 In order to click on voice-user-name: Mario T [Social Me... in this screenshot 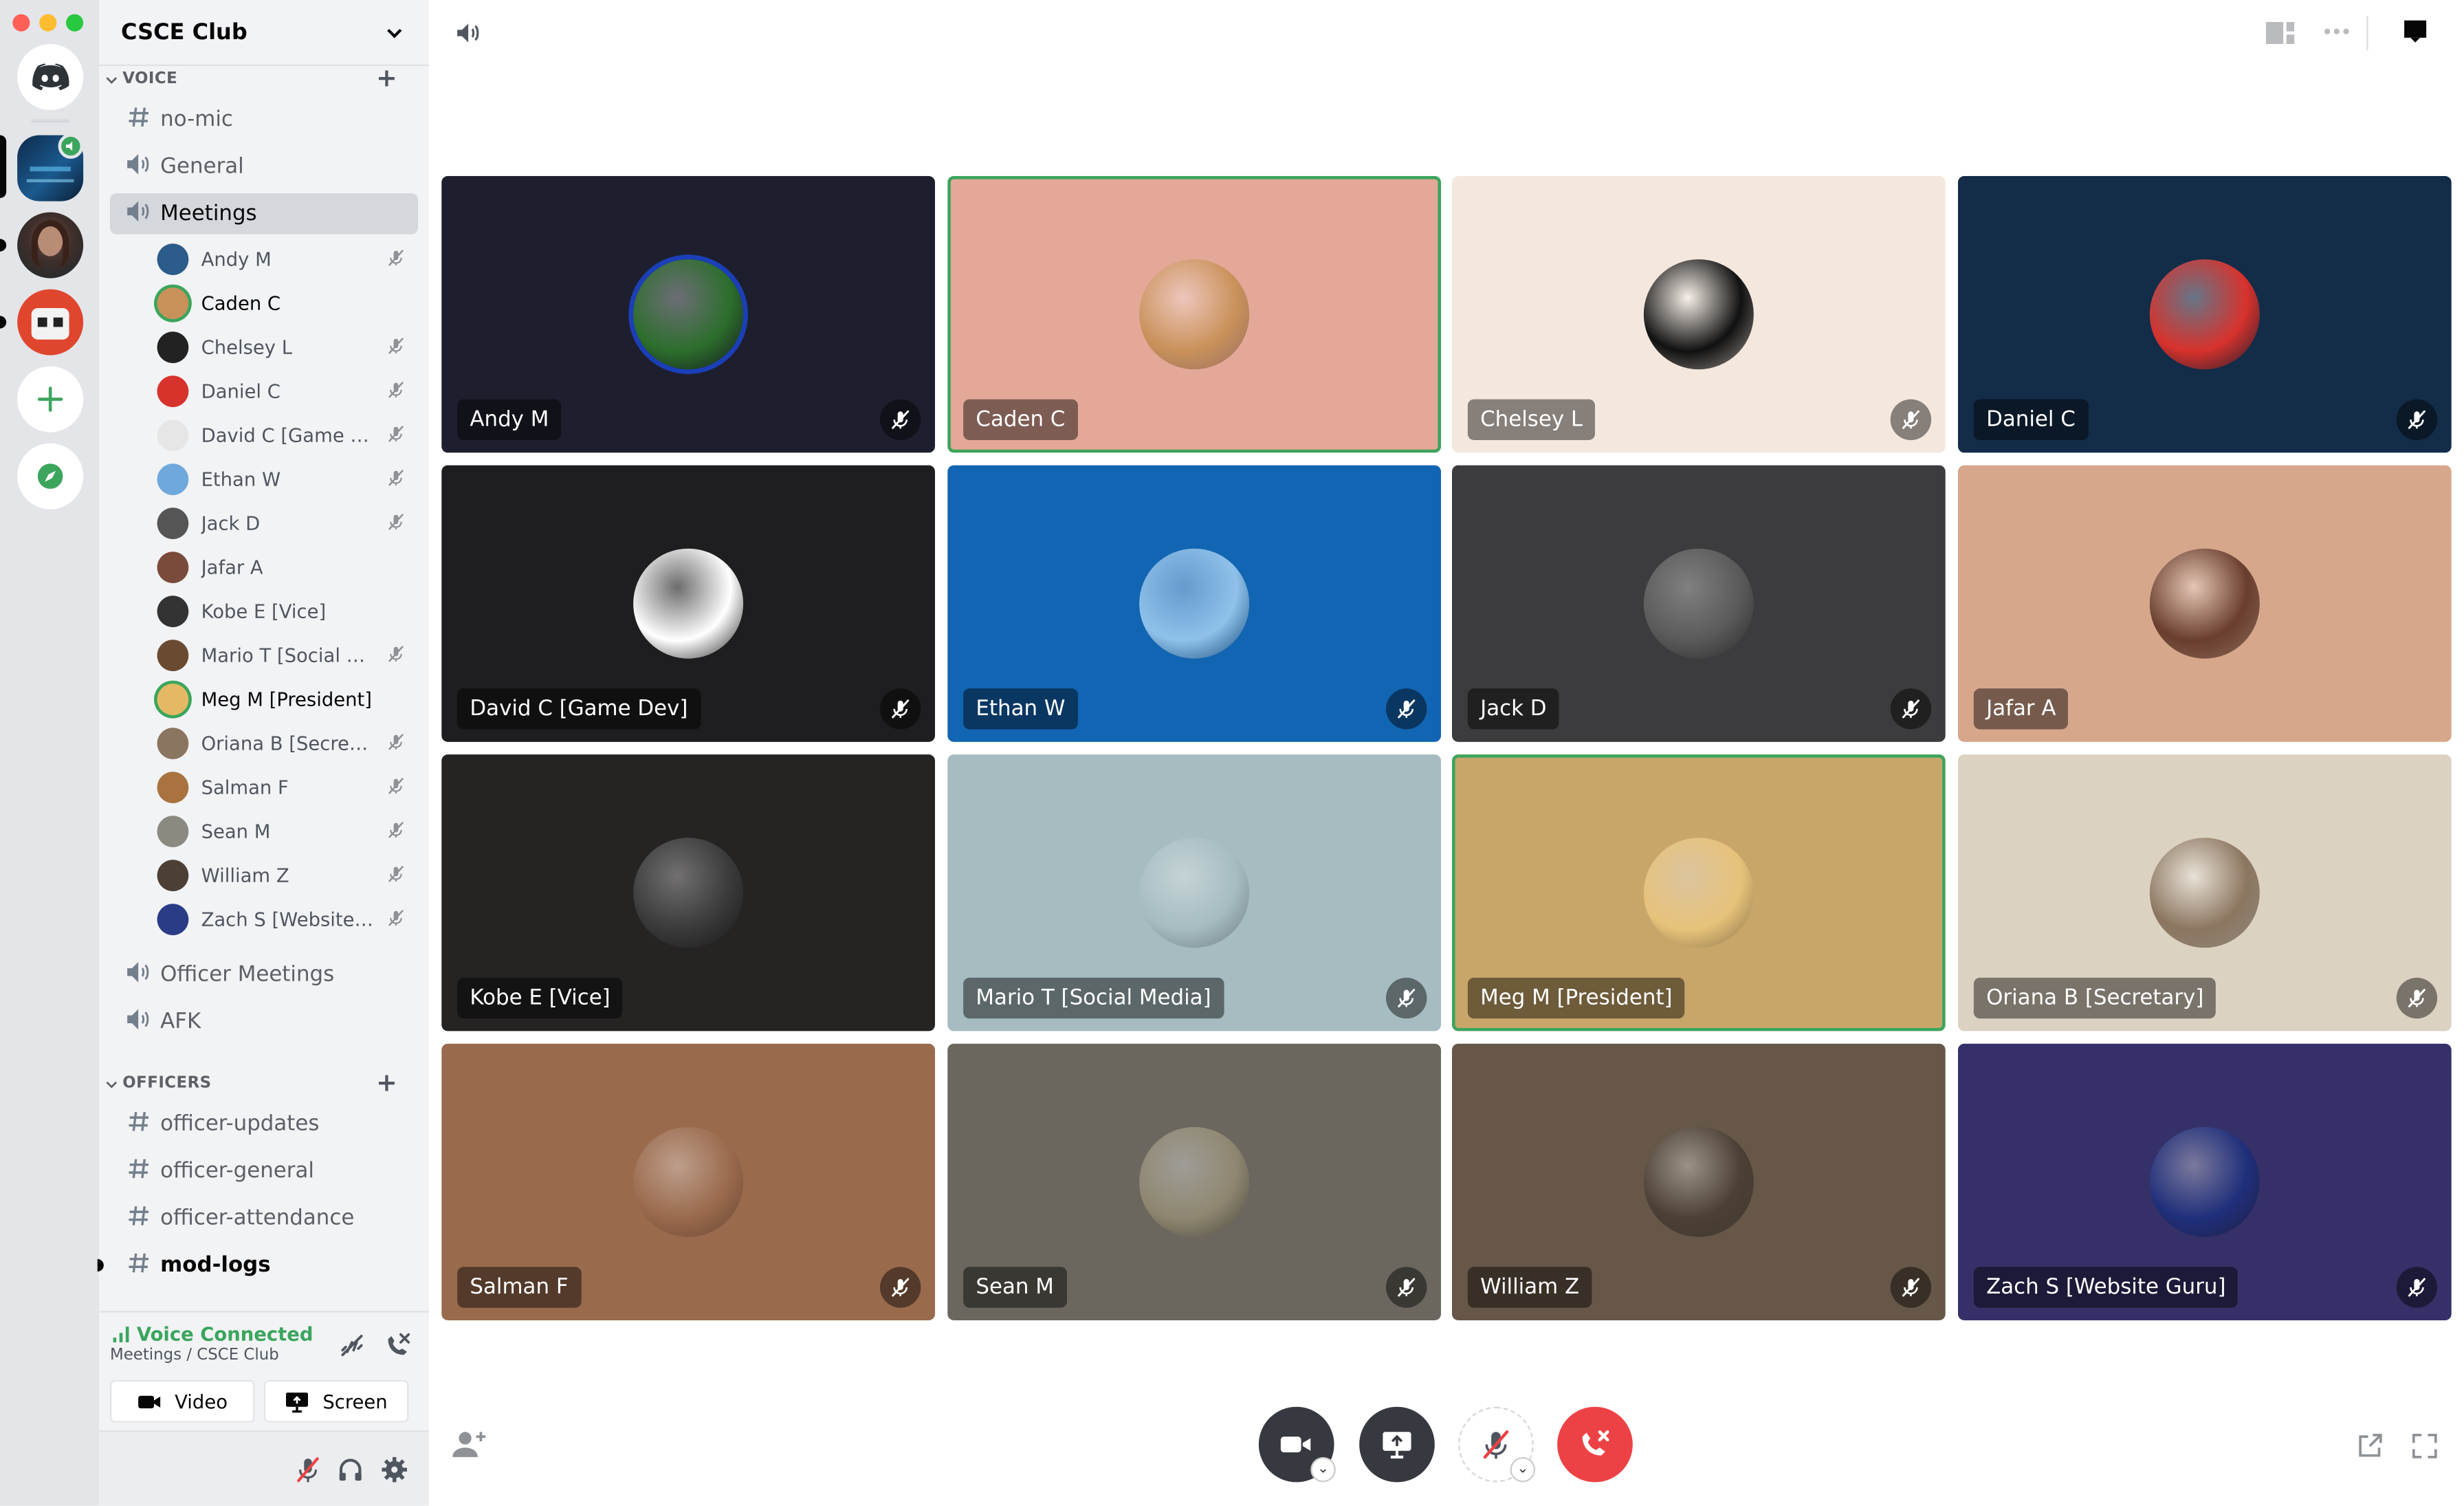, I will do `click(287, 655)`.